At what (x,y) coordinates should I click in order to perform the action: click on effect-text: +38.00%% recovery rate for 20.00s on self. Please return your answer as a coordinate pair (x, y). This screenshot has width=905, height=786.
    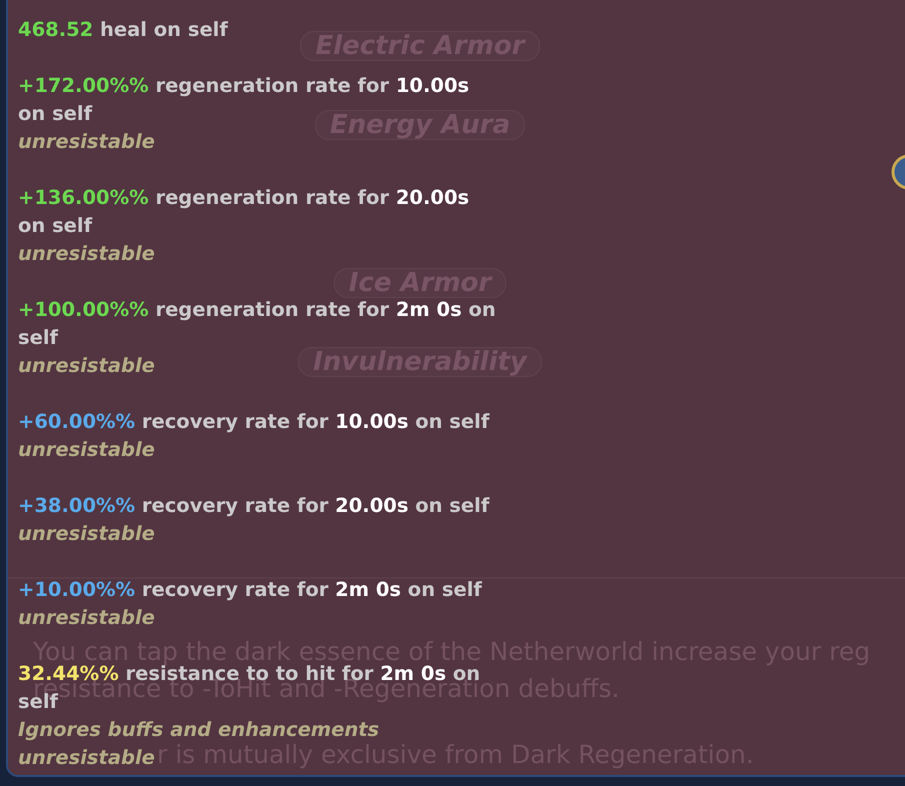
    Looking at the image, I should click on (254, 506).